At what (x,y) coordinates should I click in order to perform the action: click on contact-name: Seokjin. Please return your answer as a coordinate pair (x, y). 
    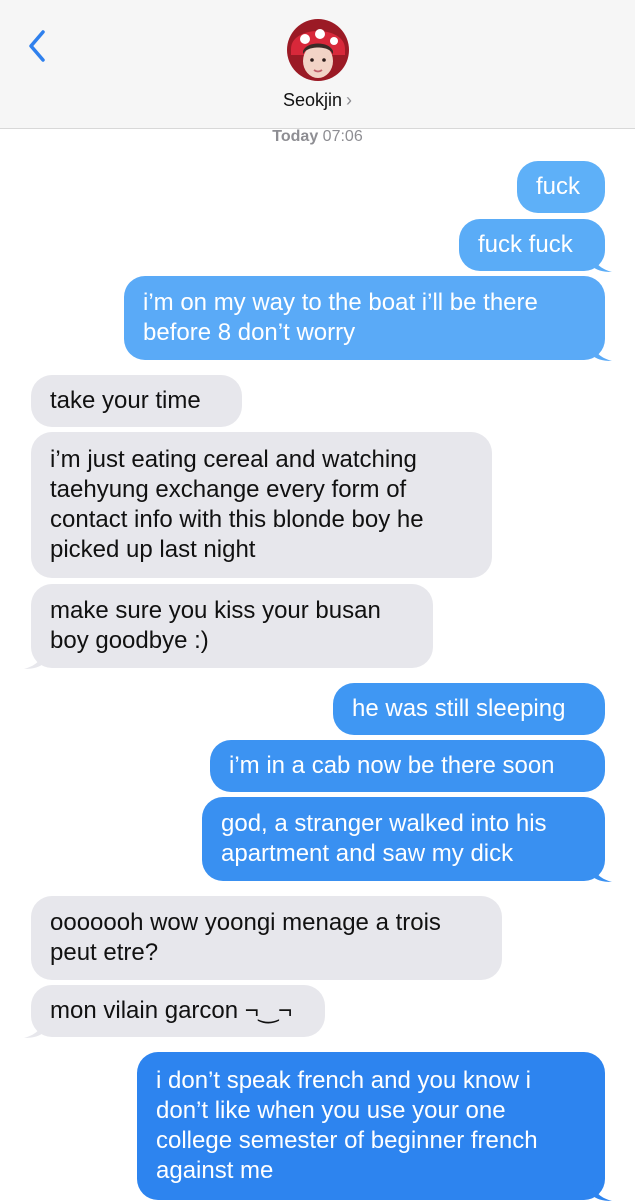
    Looking at the image, I should click on (312, 100).